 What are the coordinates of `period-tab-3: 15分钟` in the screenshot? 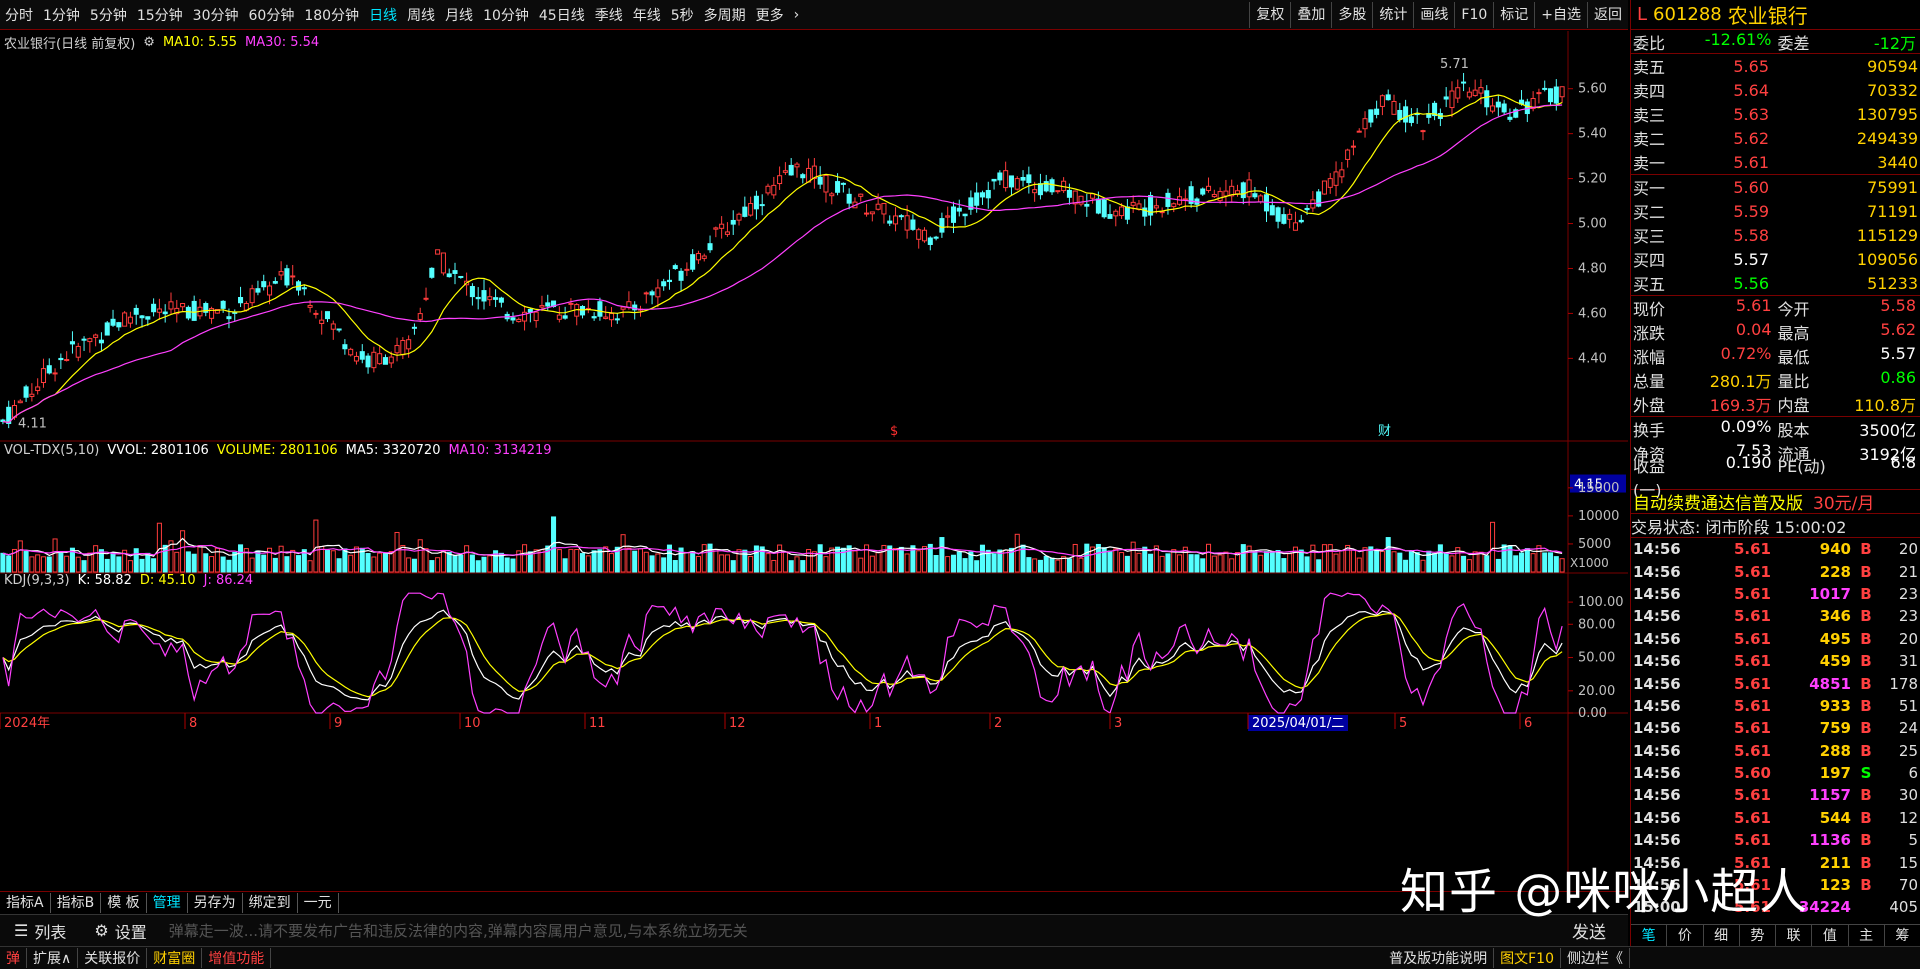 It's located at (160, 15).